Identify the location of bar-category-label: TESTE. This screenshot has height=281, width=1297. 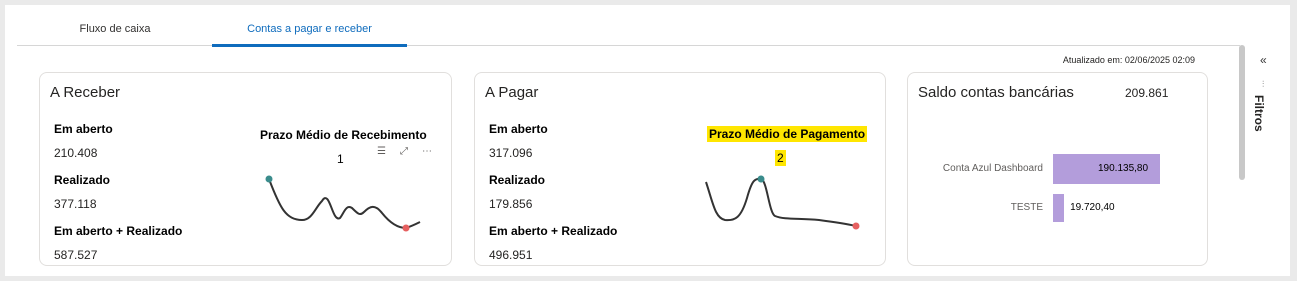
(1026, 207).